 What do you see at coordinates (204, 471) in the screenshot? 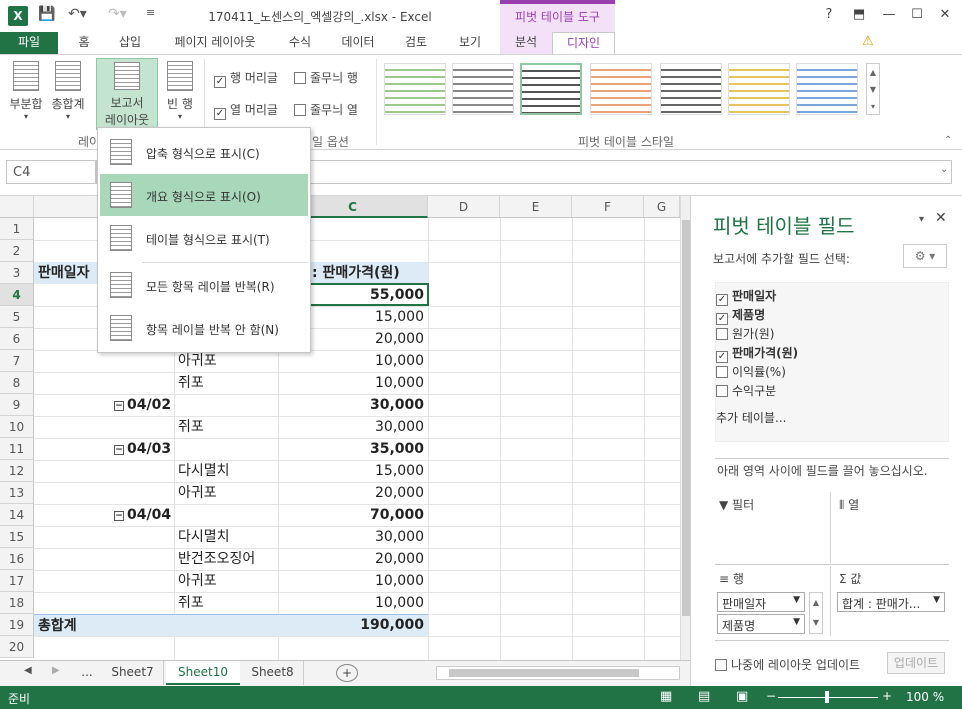
I see `pivot-item: 다시멸치` at bounding box center [204, 471].